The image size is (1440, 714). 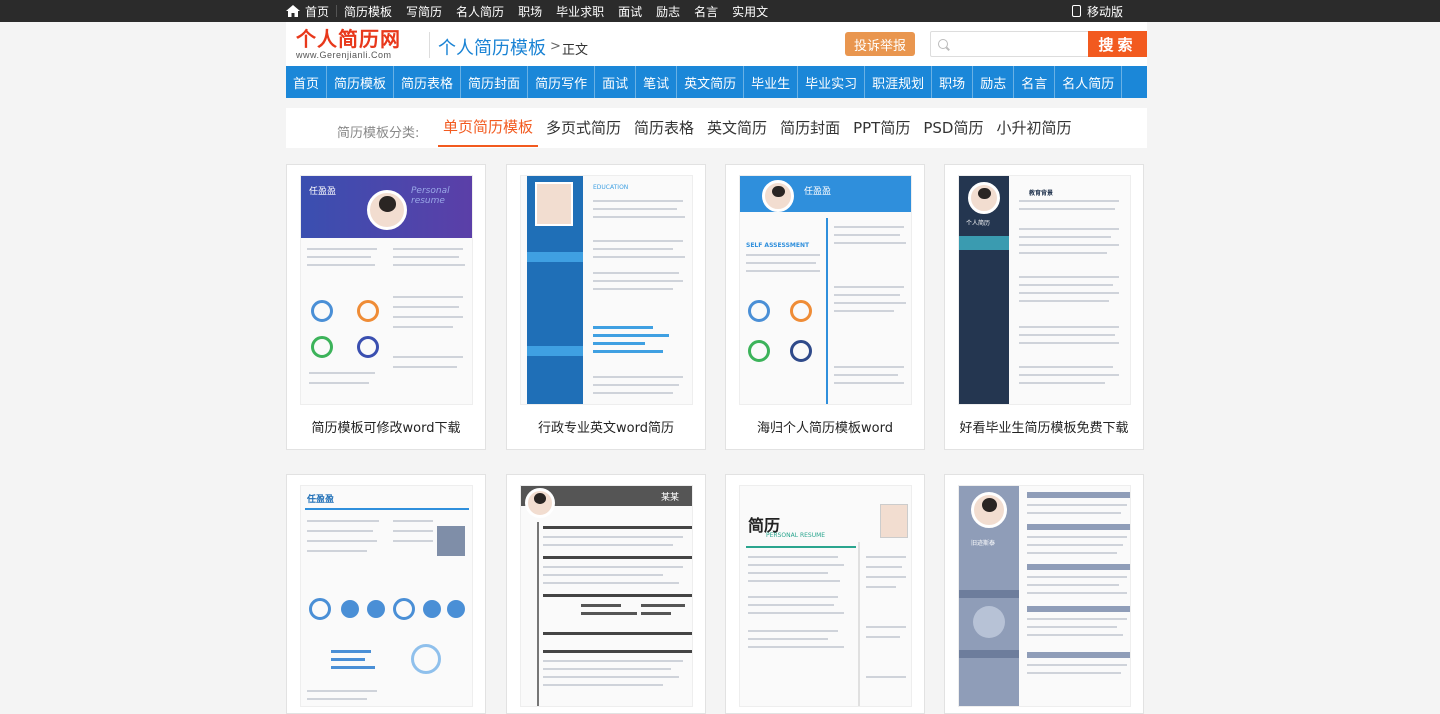 I want to click on template-thumbnail: 任盈盈, so click(x=386, y=596).